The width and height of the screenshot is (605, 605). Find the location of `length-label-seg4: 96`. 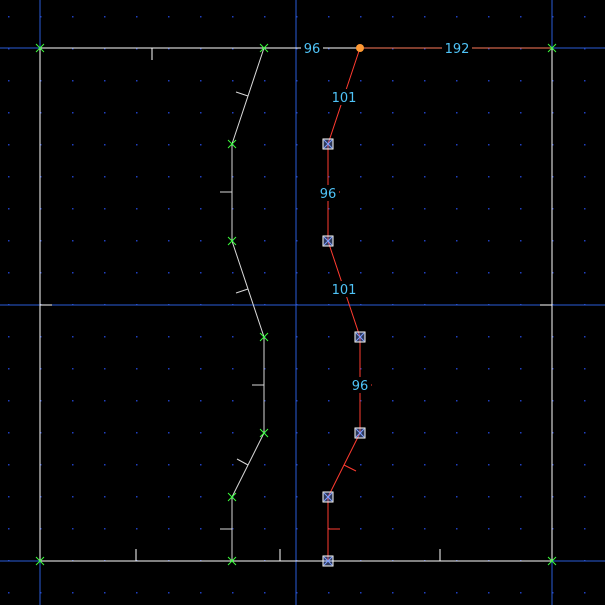

length-label-seg4: 96 is located at coordinates (360, 386).